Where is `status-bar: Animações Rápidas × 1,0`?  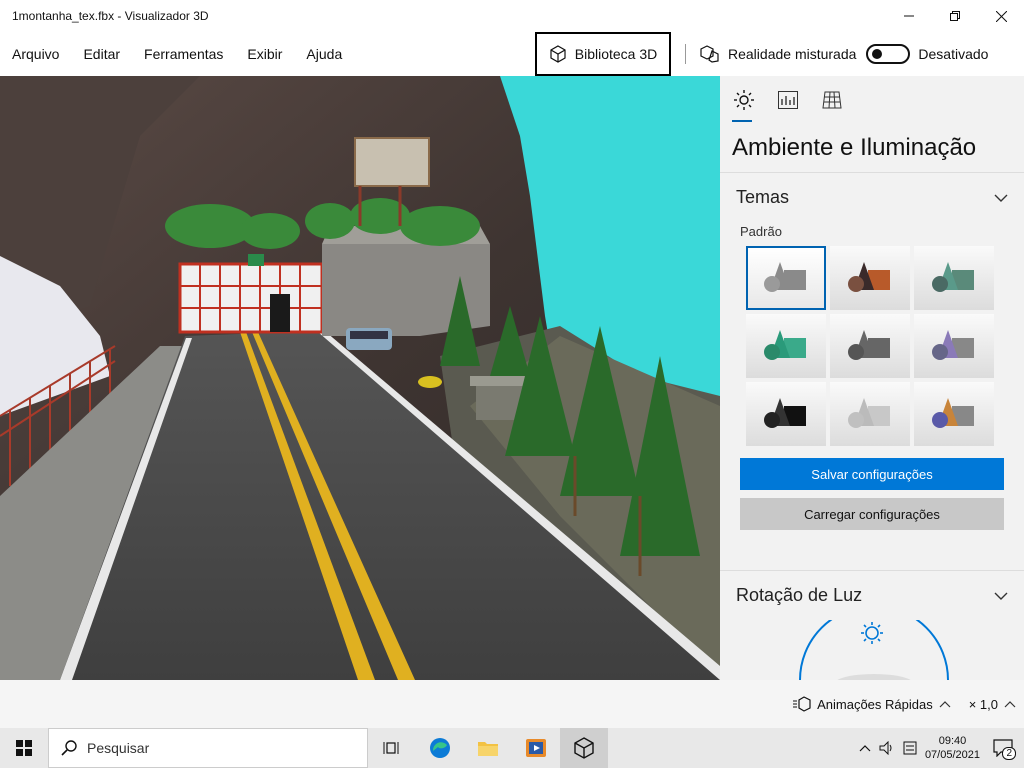 status-bar: Animações Rápidas × 1,0 is located at coordinates (512, 704).